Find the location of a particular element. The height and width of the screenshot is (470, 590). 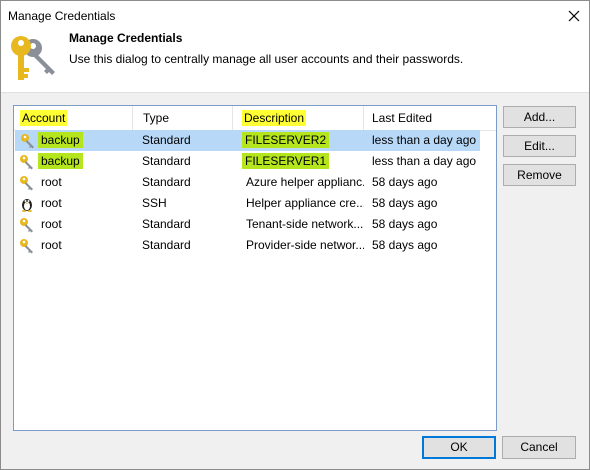

column-header-type: Type is located at coordinates (186, 118).